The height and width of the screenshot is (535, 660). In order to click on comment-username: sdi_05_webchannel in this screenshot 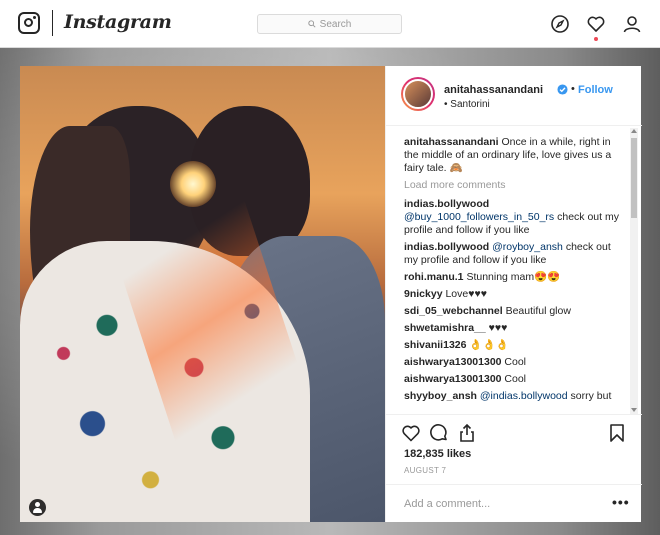, I will do `click(453, 311)`.